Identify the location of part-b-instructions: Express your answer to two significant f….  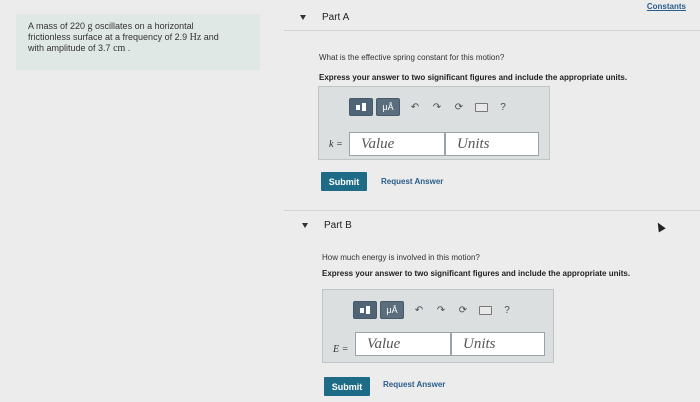
(476, 273).